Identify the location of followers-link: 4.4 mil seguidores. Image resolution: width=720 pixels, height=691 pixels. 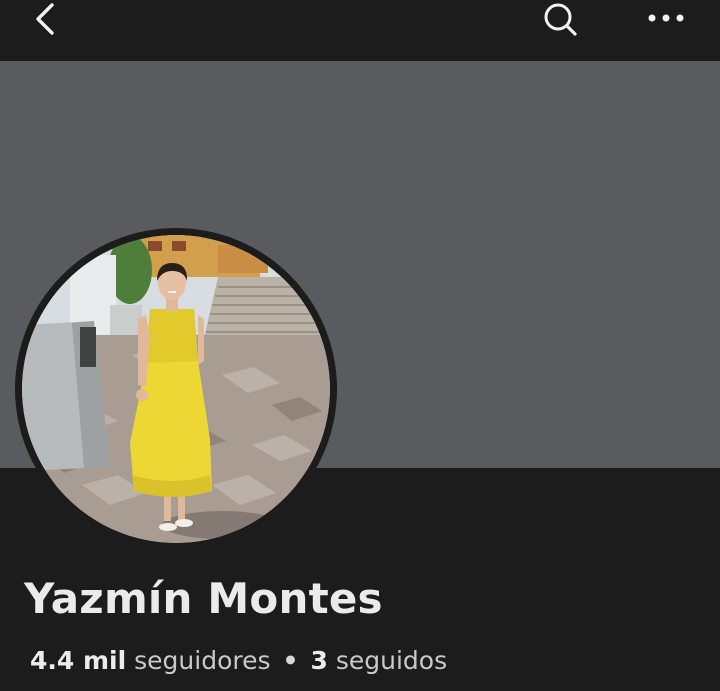
(150, 660).